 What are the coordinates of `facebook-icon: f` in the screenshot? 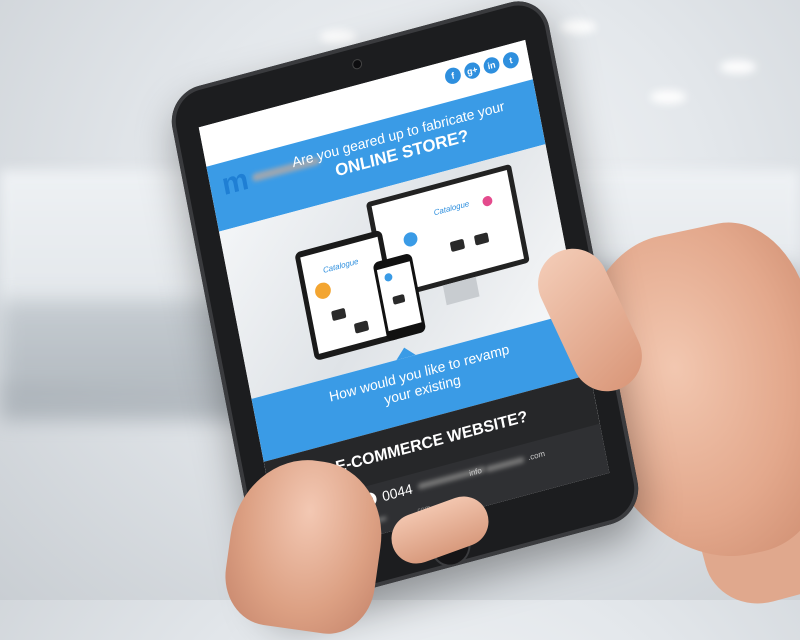 It's located at (453, 75).